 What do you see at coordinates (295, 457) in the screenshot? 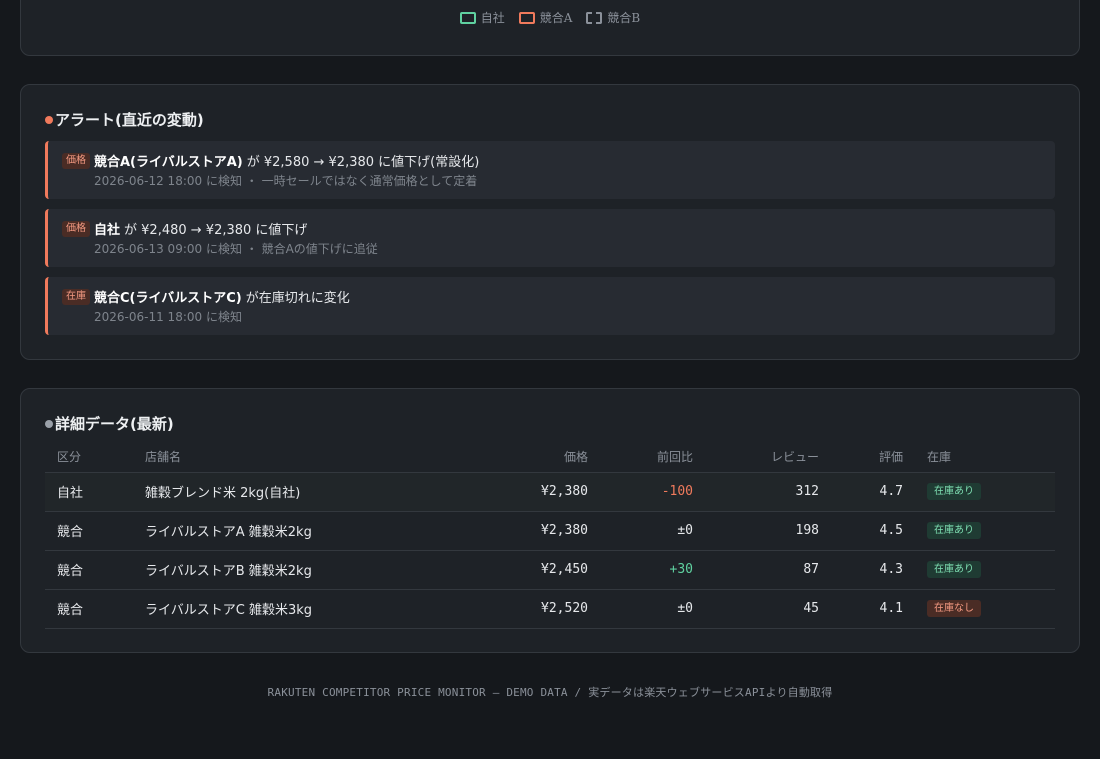
I see `column-header-store: 店舗名` at bounding box center [295, 457].